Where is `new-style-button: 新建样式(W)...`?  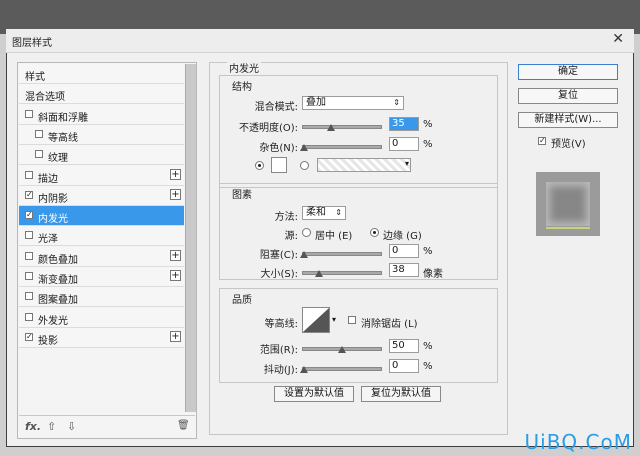 new-style-button: 新建样式(W)... is located at coordinates (568, 120).